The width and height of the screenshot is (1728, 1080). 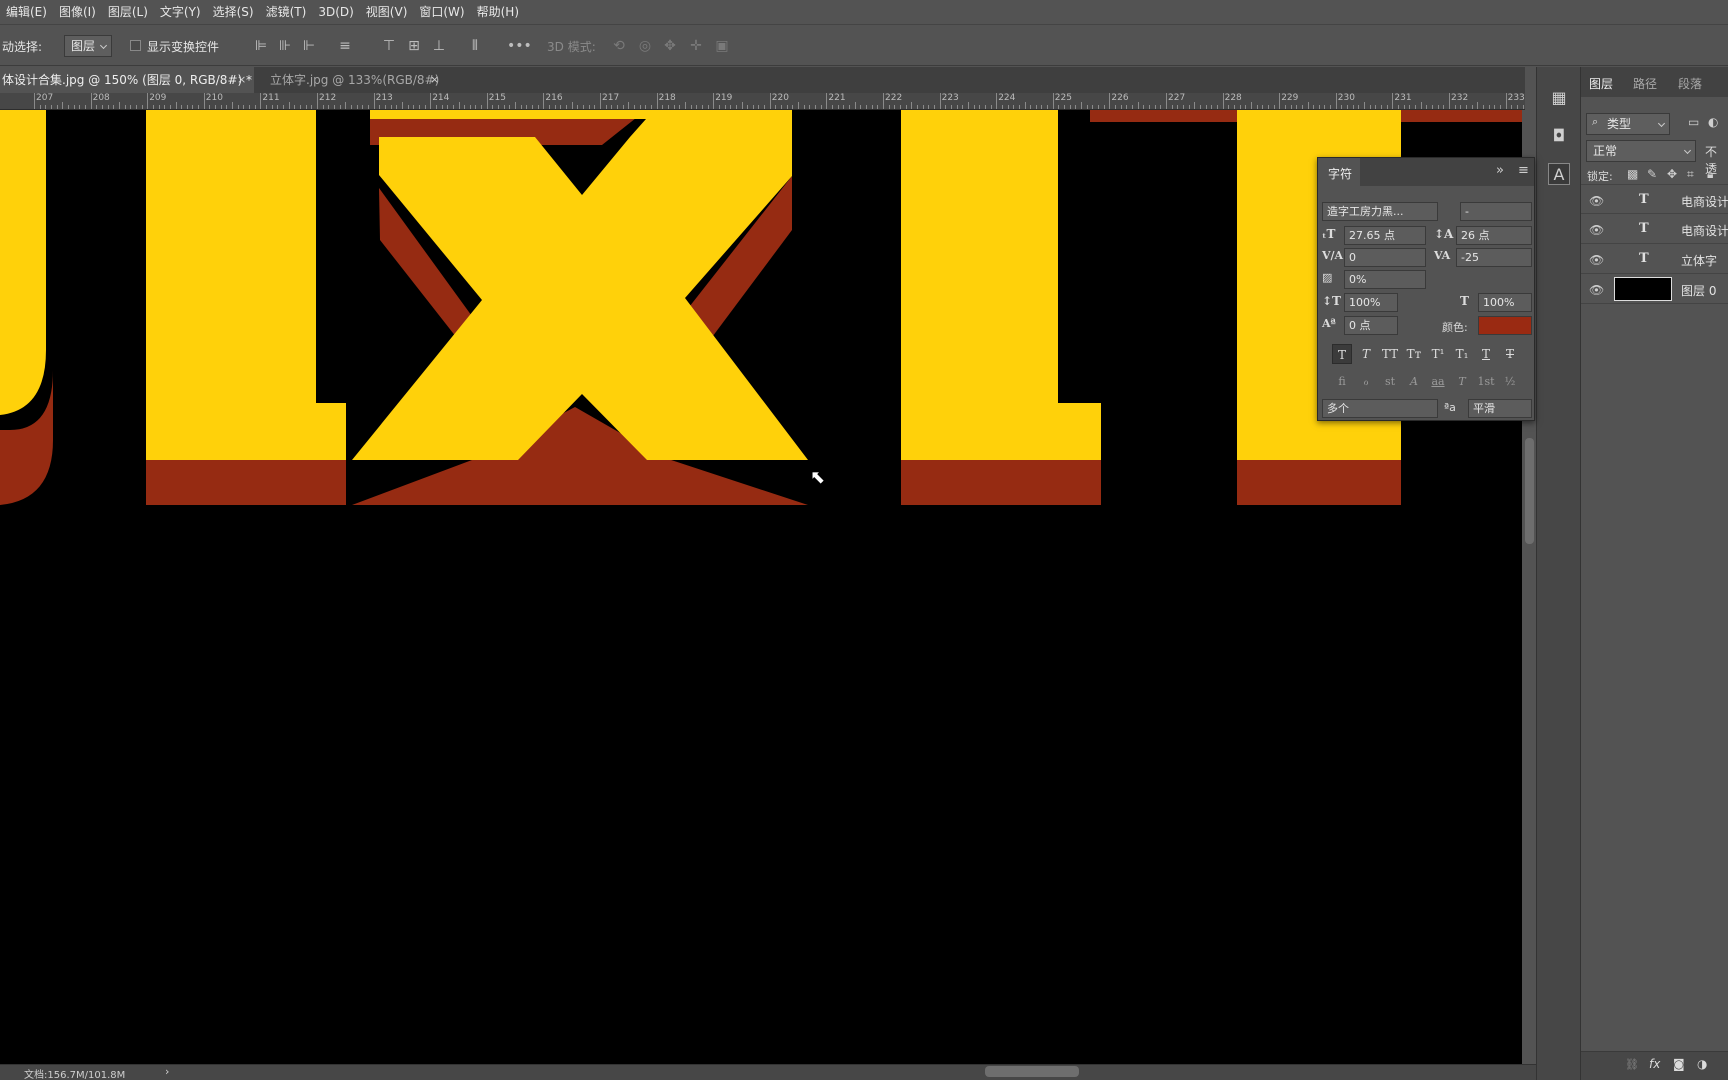 I want to click on leading-field: 26 点, so click(x=1494, y=235).